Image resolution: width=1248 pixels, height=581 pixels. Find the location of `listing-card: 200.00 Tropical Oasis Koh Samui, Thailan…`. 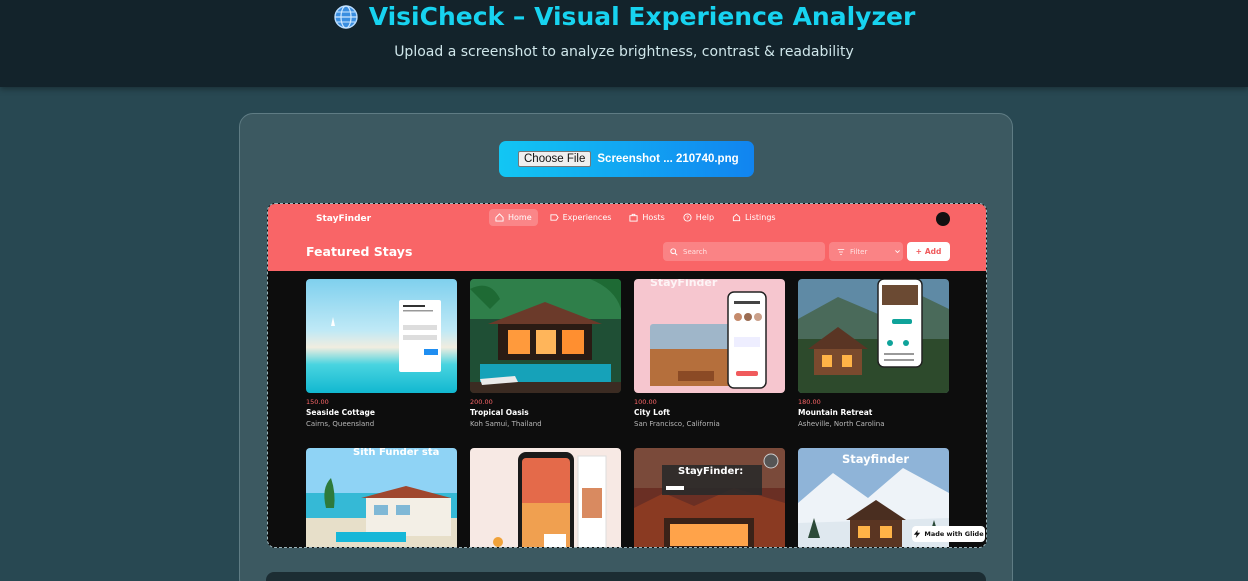

listing-card: 200.00 Tropical Oasis Koh Samui, Thailan… is located at coordinates (545, 353).